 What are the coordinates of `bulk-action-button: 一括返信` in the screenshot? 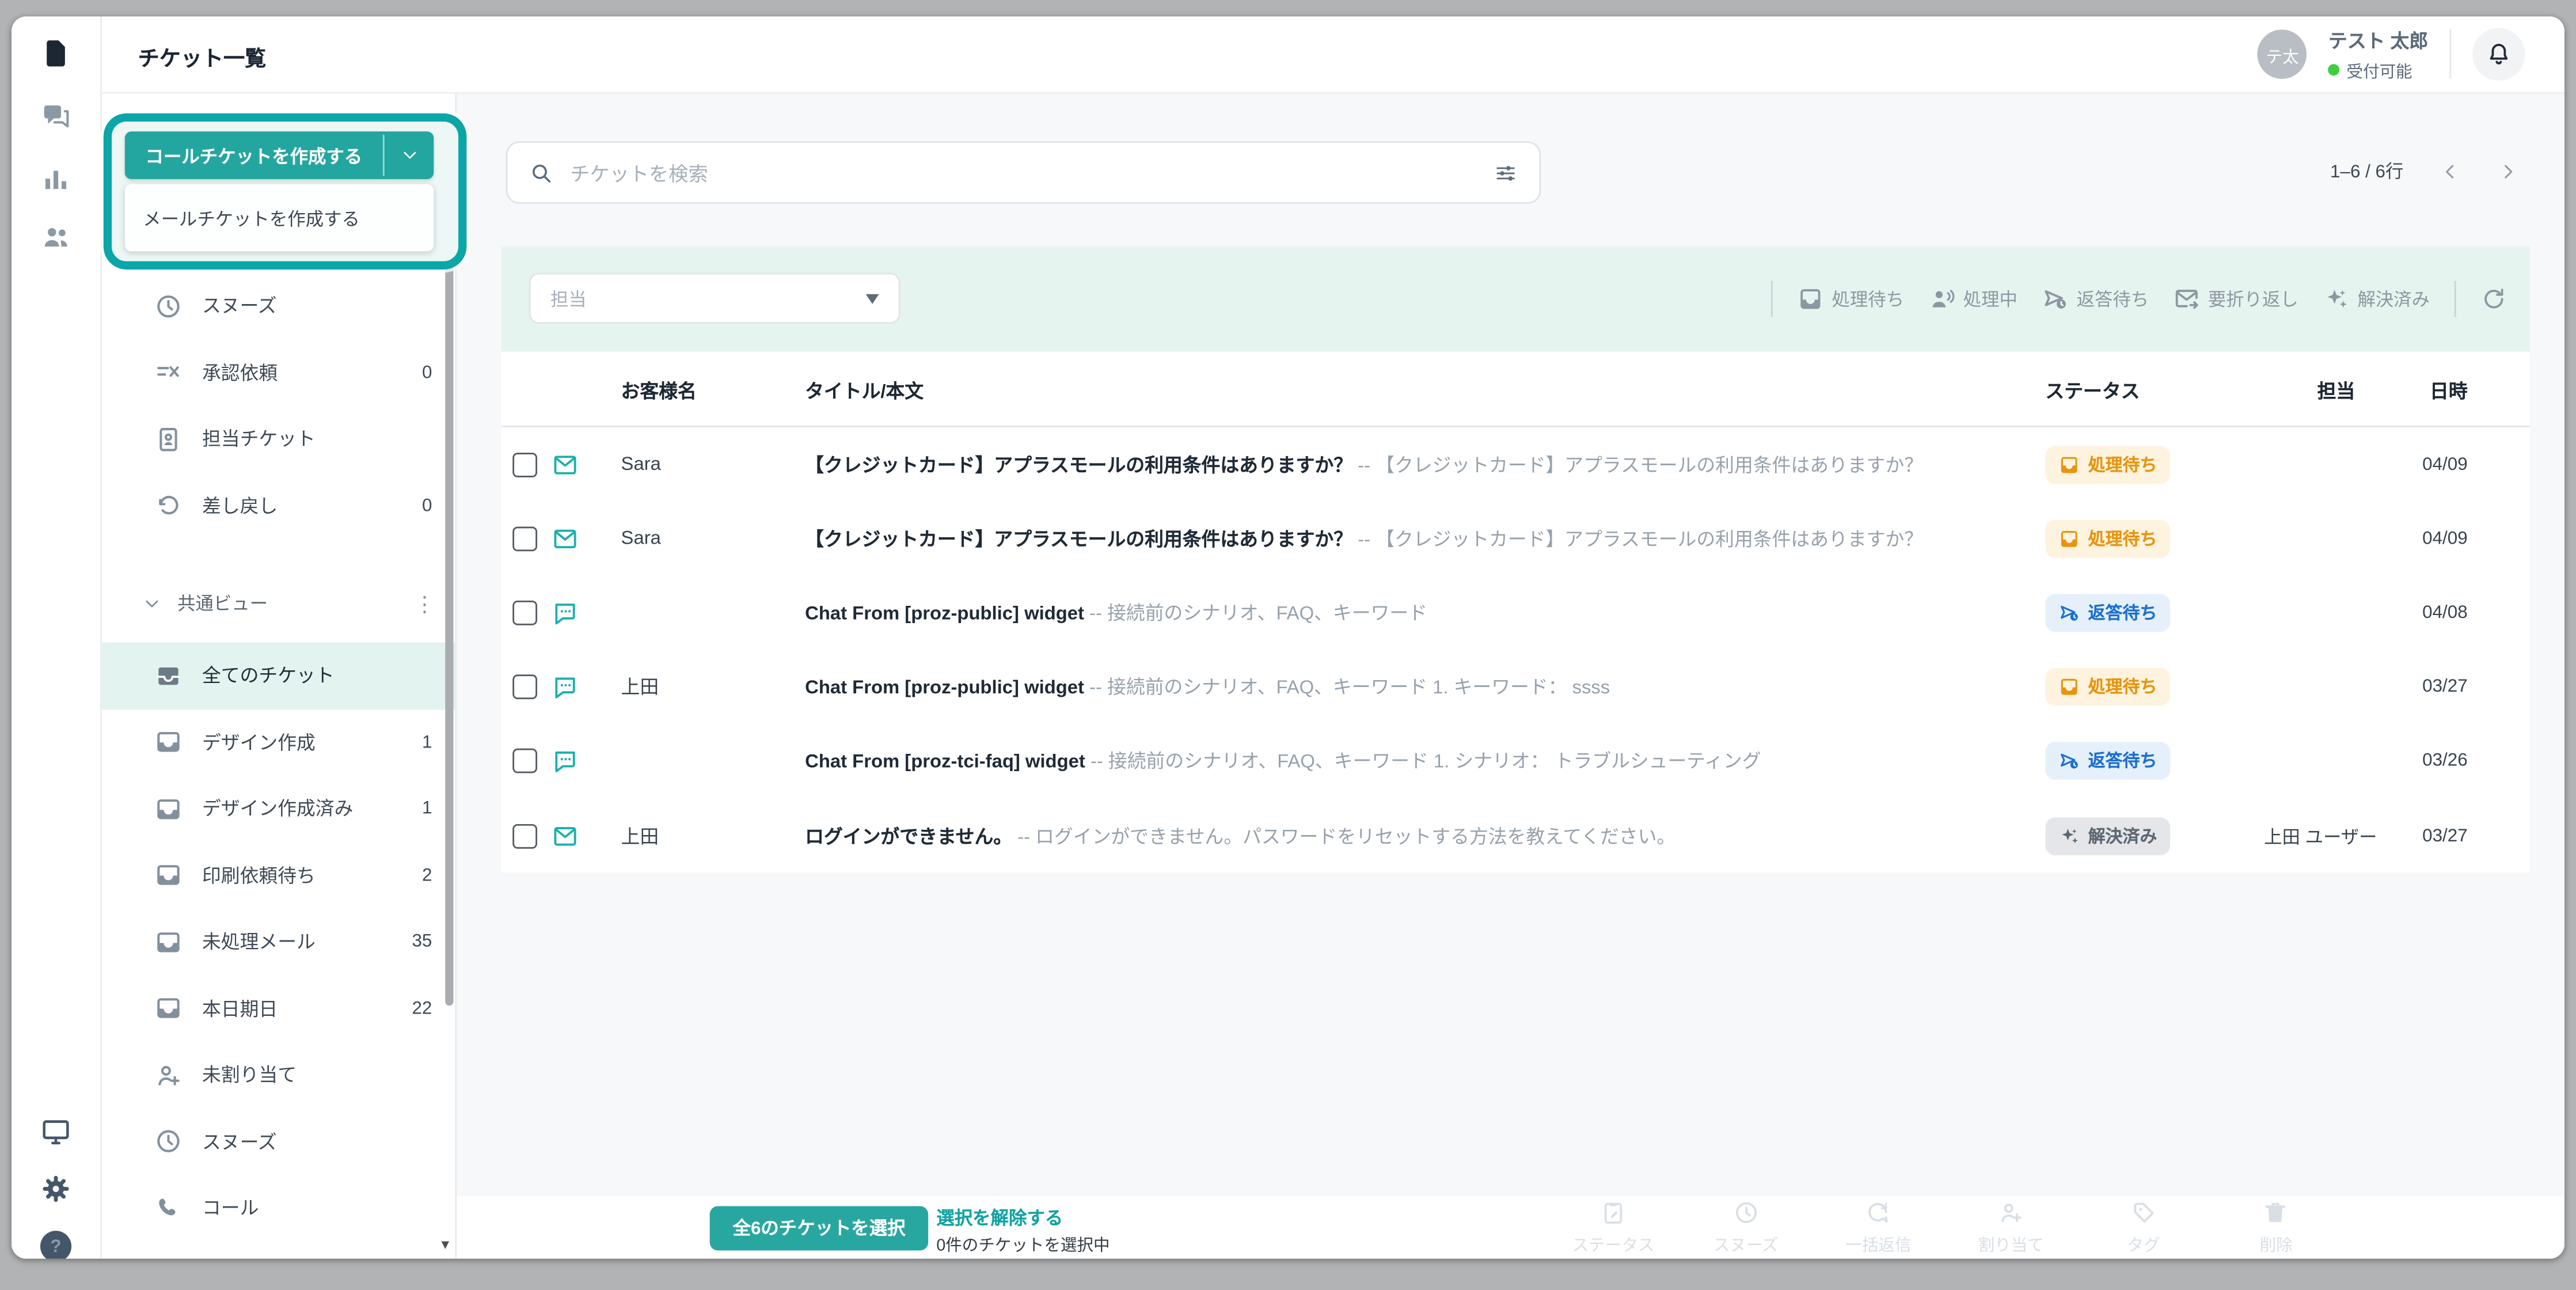 It's located at (1879, 1227).